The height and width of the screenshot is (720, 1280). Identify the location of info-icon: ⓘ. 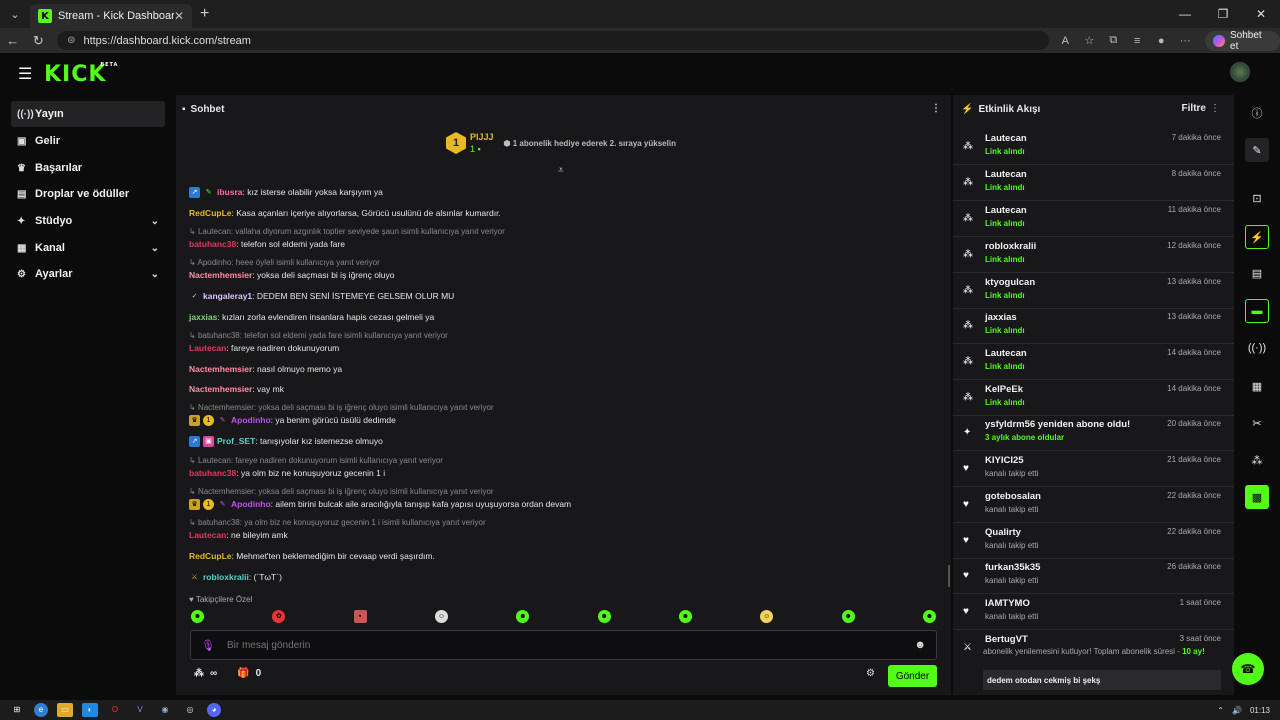
(1257, 113).